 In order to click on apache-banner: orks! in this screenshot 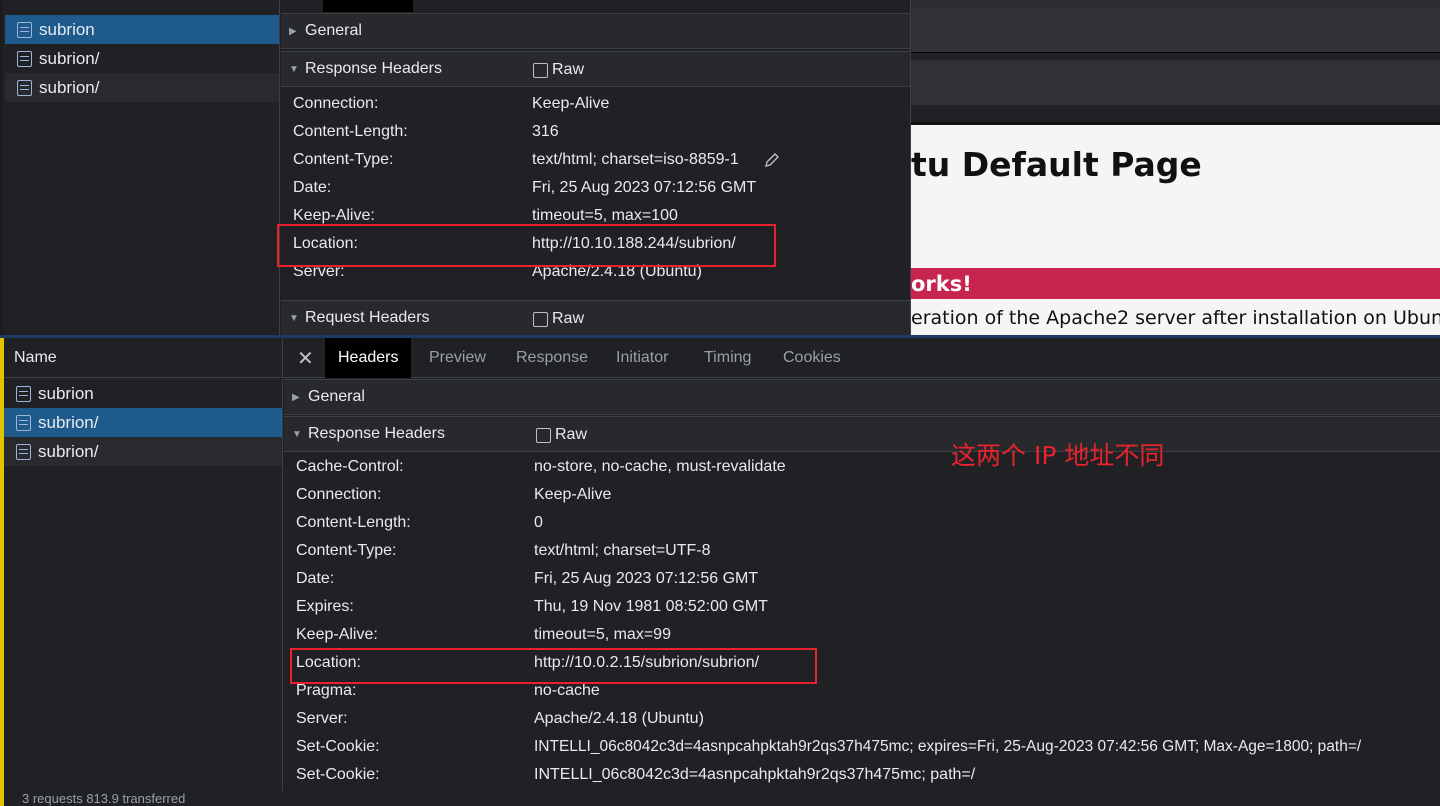, I will do `click(1175, 283)`.